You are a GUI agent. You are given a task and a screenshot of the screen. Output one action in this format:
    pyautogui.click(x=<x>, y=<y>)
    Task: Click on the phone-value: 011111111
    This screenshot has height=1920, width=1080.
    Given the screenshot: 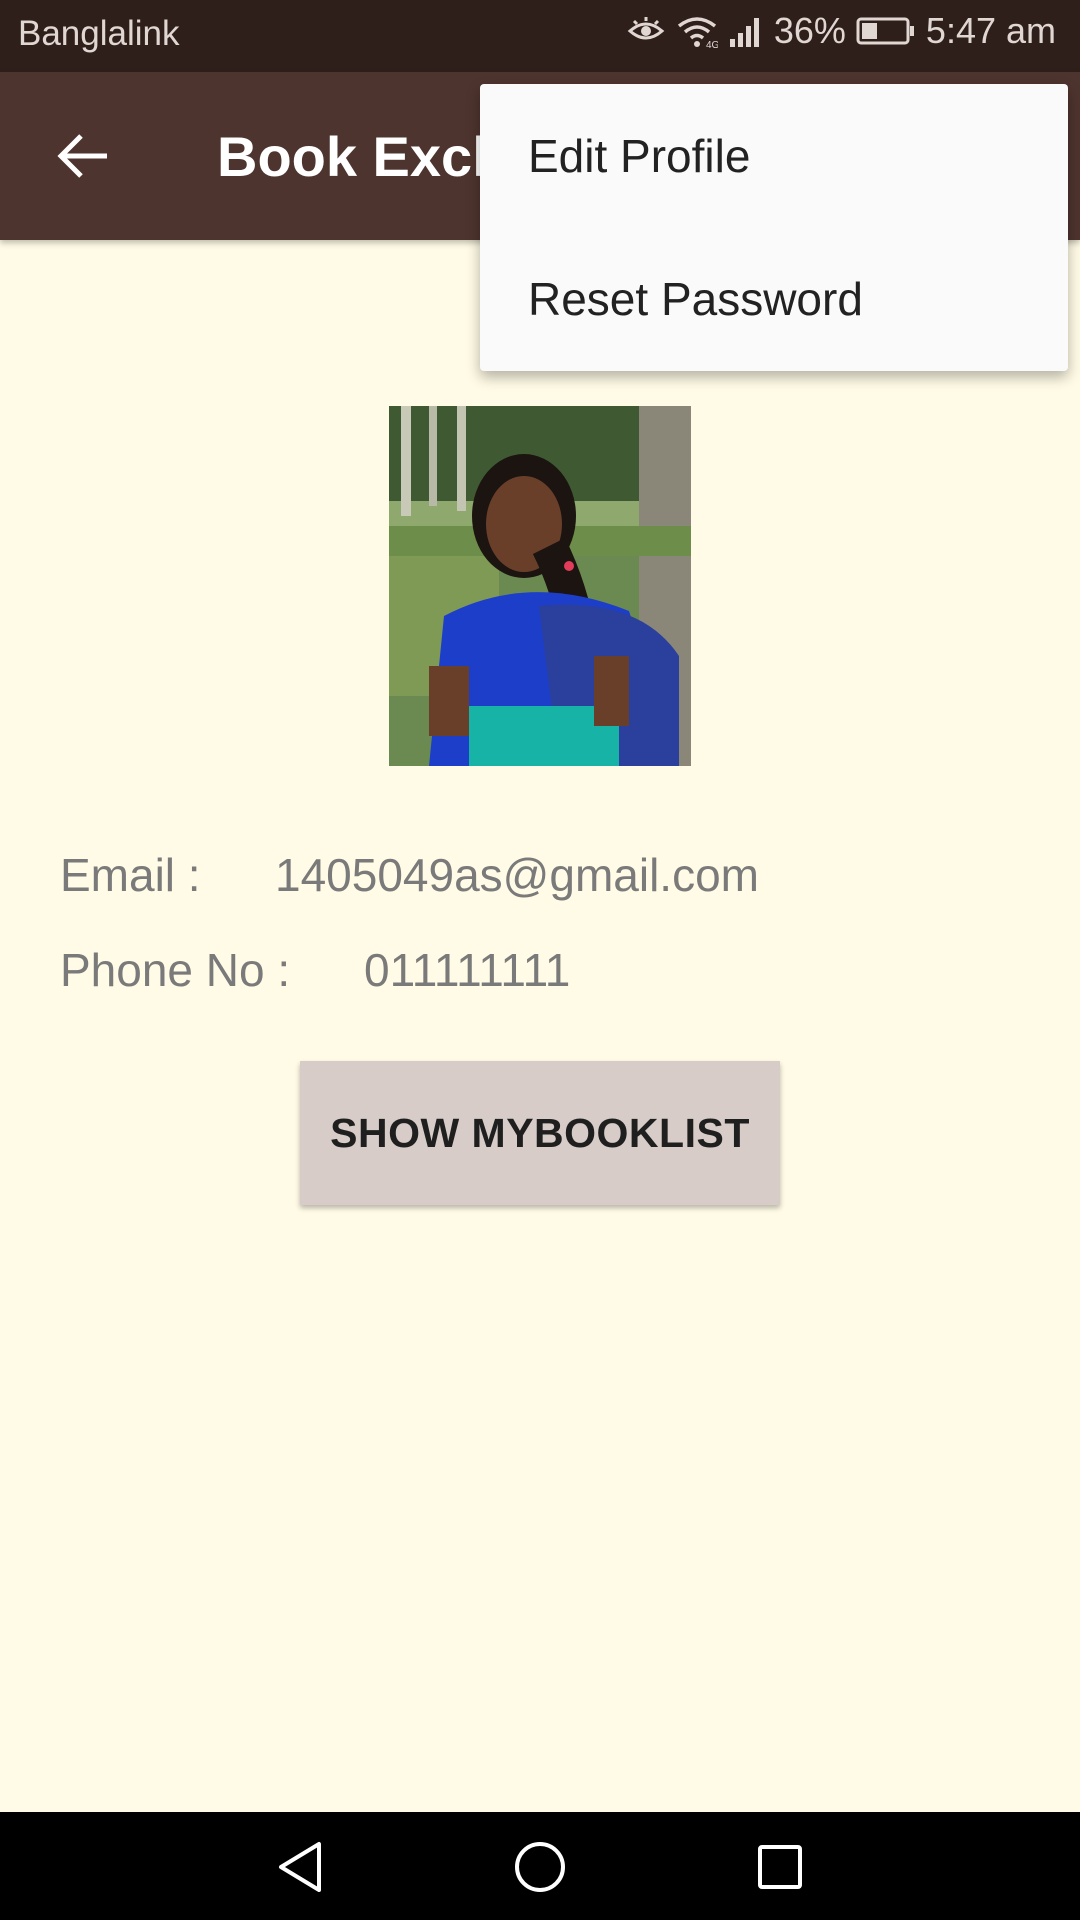 What is the action you would take?
    pyautogui.click(x=467, y=970)
    